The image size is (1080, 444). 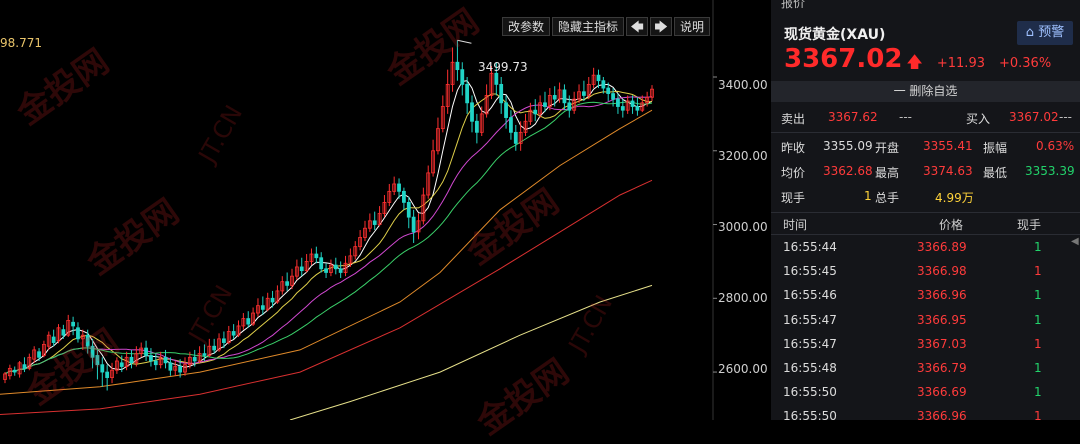 What do you see at coordinates (692, 26) in the screenshot?
I see `help-button: 说明` at bounding box center [692, 26].